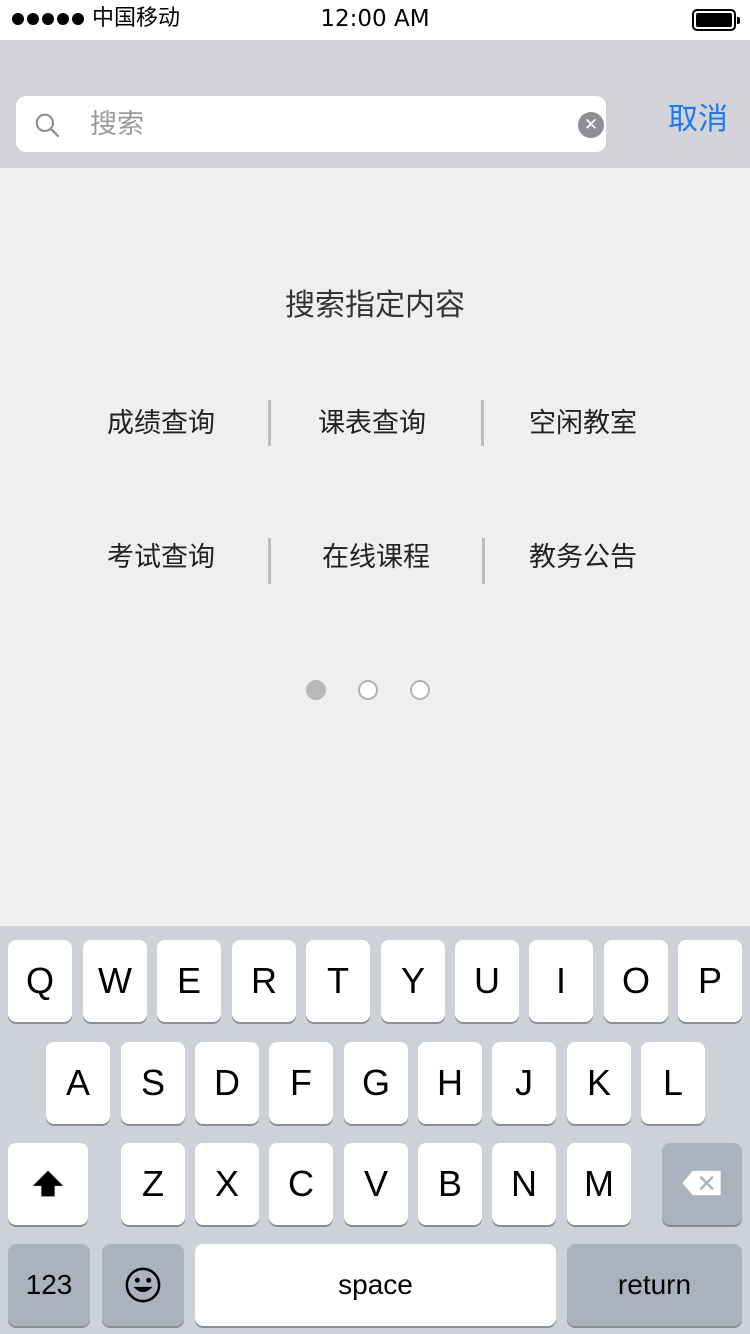  What do you see at coordinates (376, 558) in the screenshot?
I see `grid-item-online-course: 在线课程` at bounding box center [376, 558].